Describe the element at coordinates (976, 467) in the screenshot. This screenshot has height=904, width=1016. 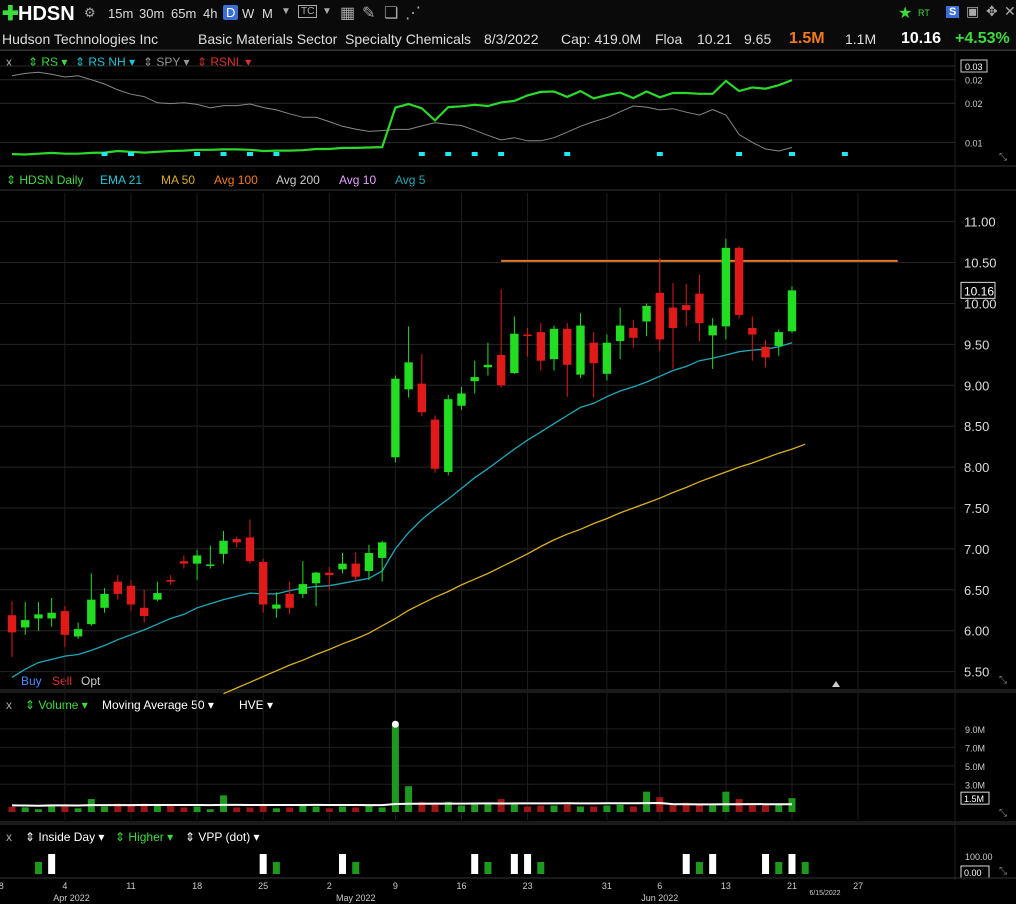
I see `price-tick-label: 8.00` at that location.